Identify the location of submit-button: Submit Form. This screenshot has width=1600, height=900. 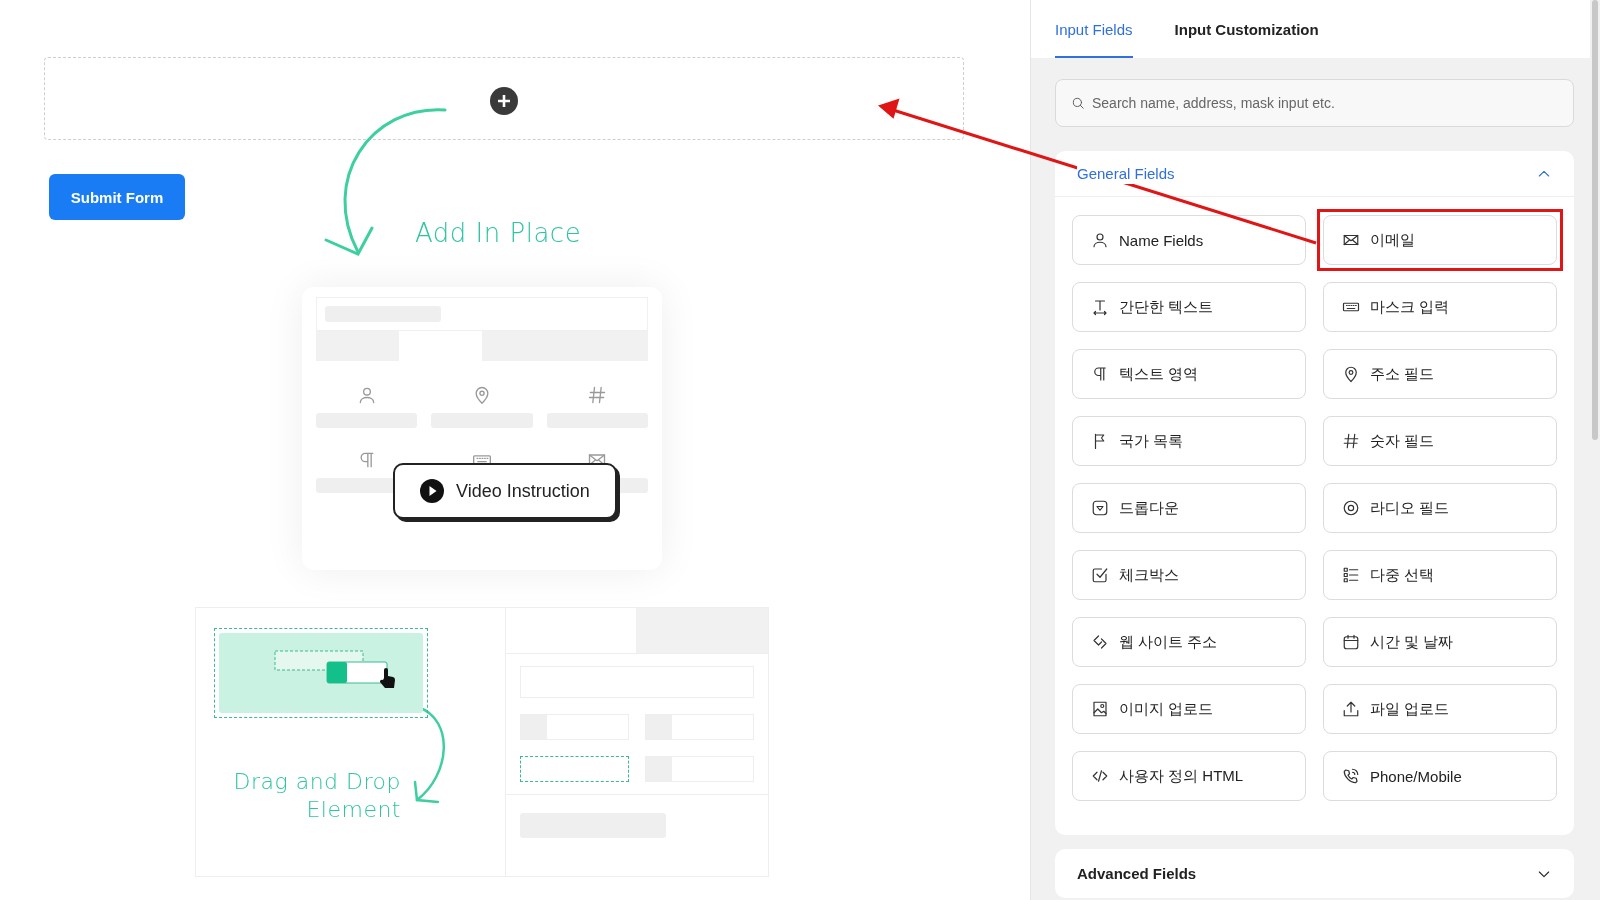
(117, 197).